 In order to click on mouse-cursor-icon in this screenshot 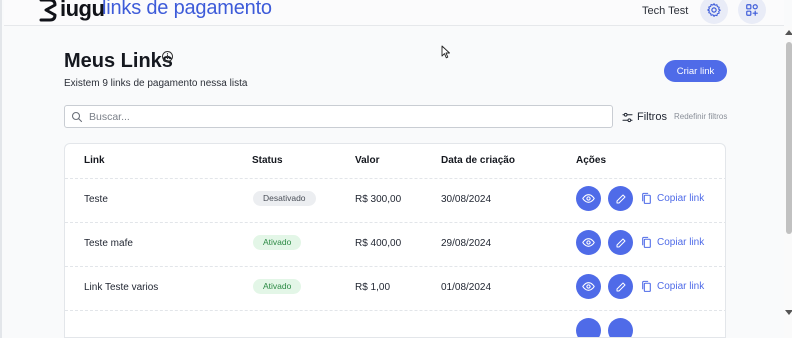, I will do `click(445, 52)`.